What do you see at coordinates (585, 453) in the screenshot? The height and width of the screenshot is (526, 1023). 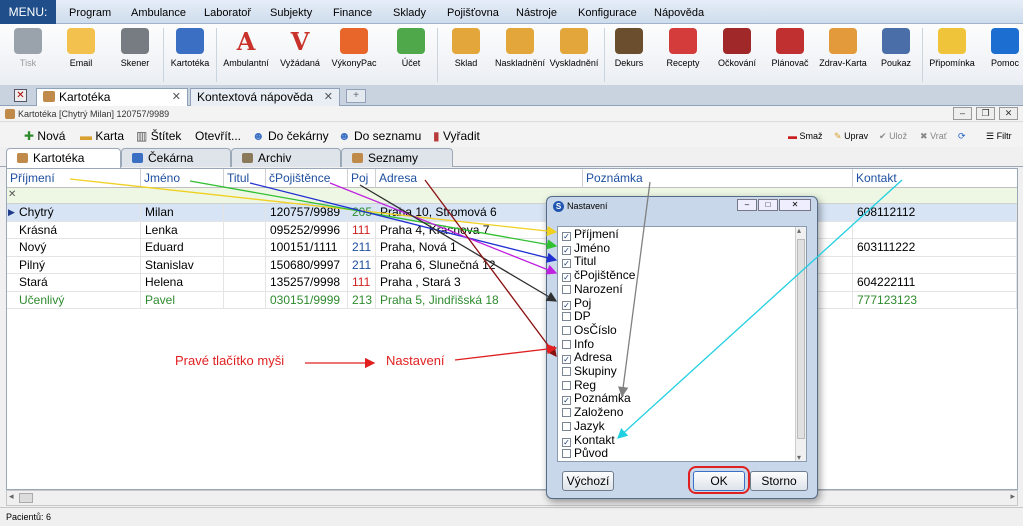 I see `column-option: Původ` at bounding box center [585, 453].